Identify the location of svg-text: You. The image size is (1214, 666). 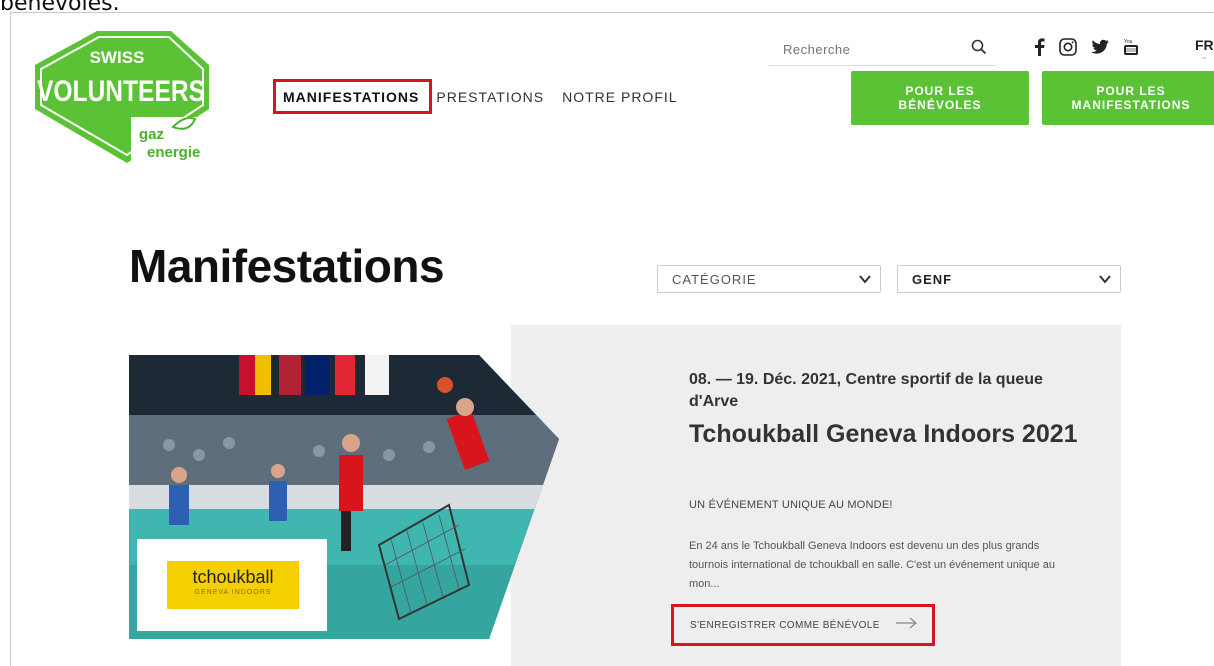
(1128, 42).